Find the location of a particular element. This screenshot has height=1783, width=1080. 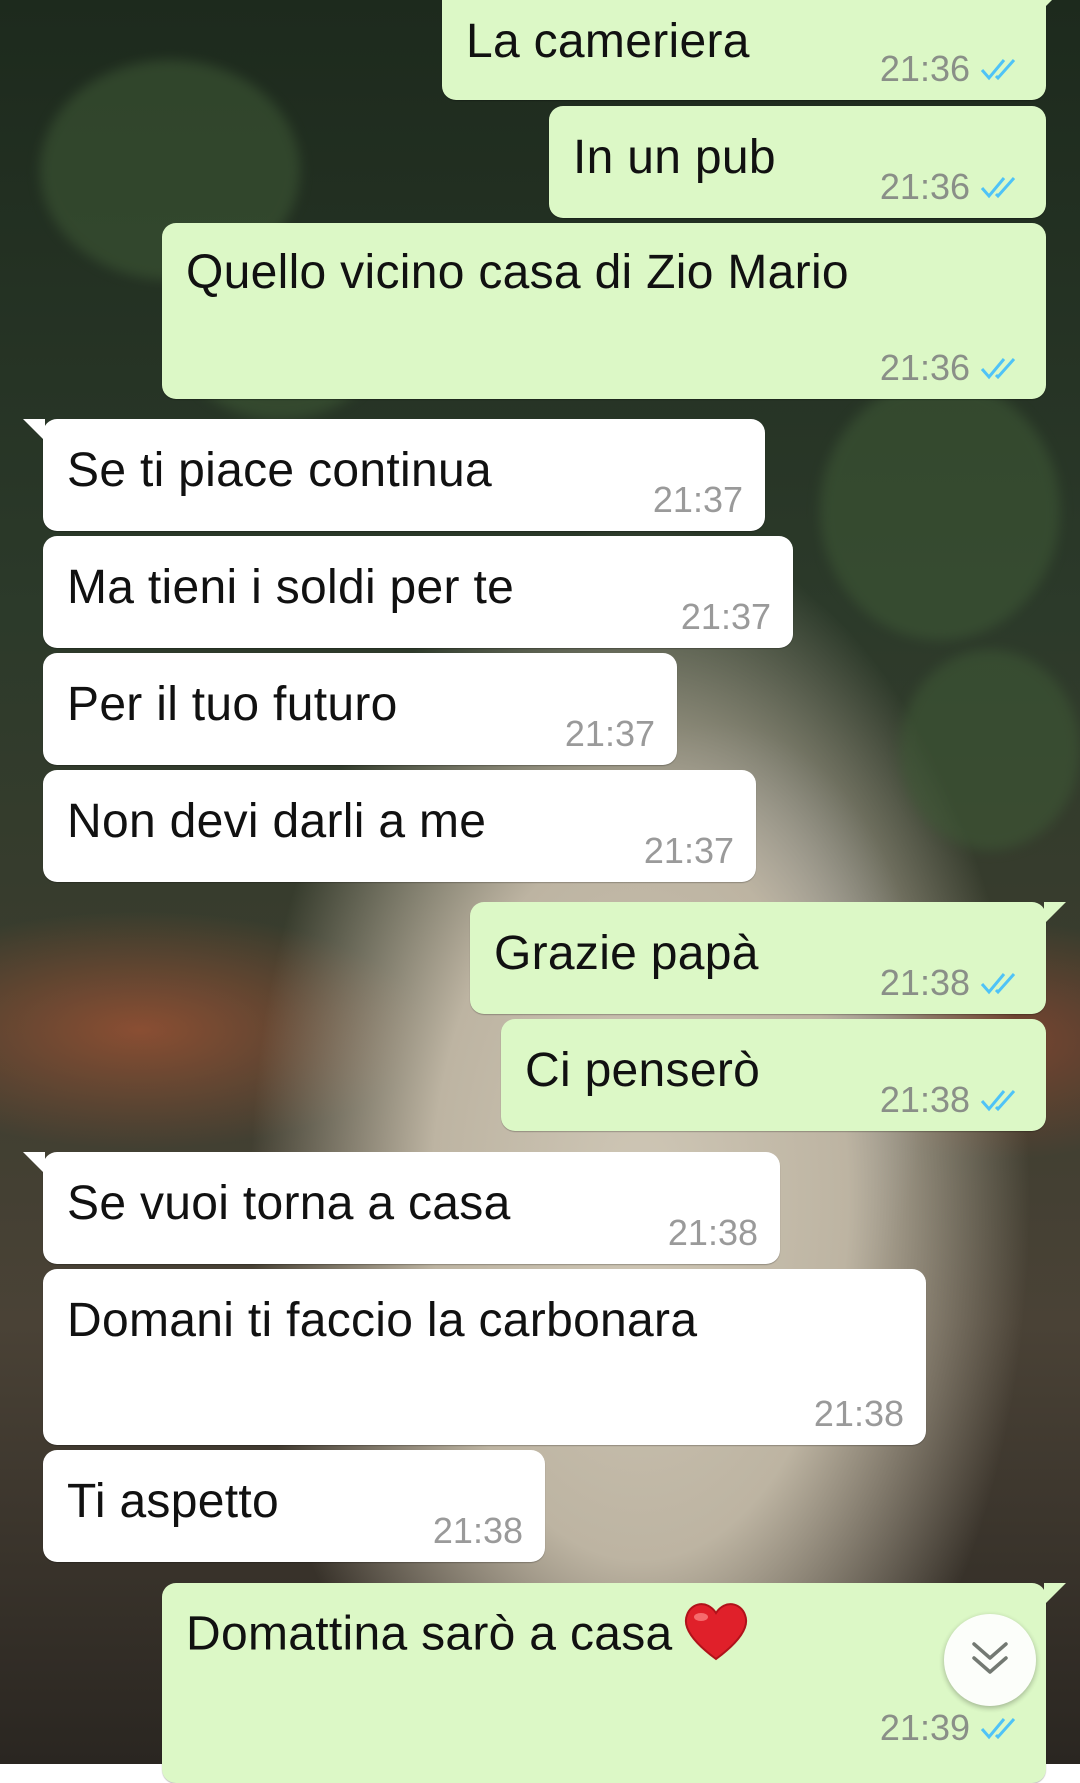

message-text: Per il tuo futuro is located at coordinates (232, 704).